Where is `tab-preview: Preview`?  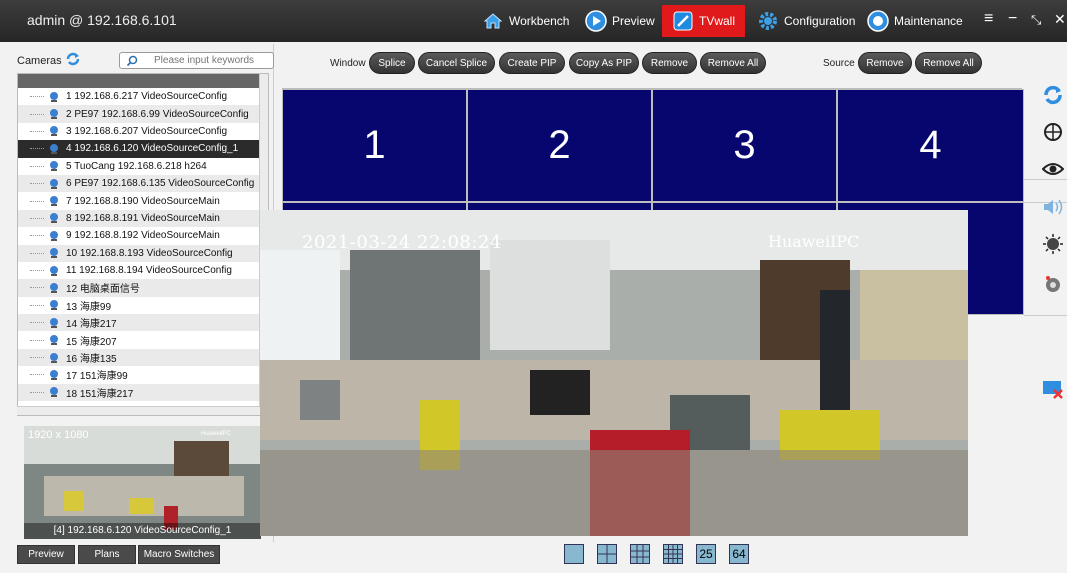
tab-preview: Preview is located at coordinates (46, 554).